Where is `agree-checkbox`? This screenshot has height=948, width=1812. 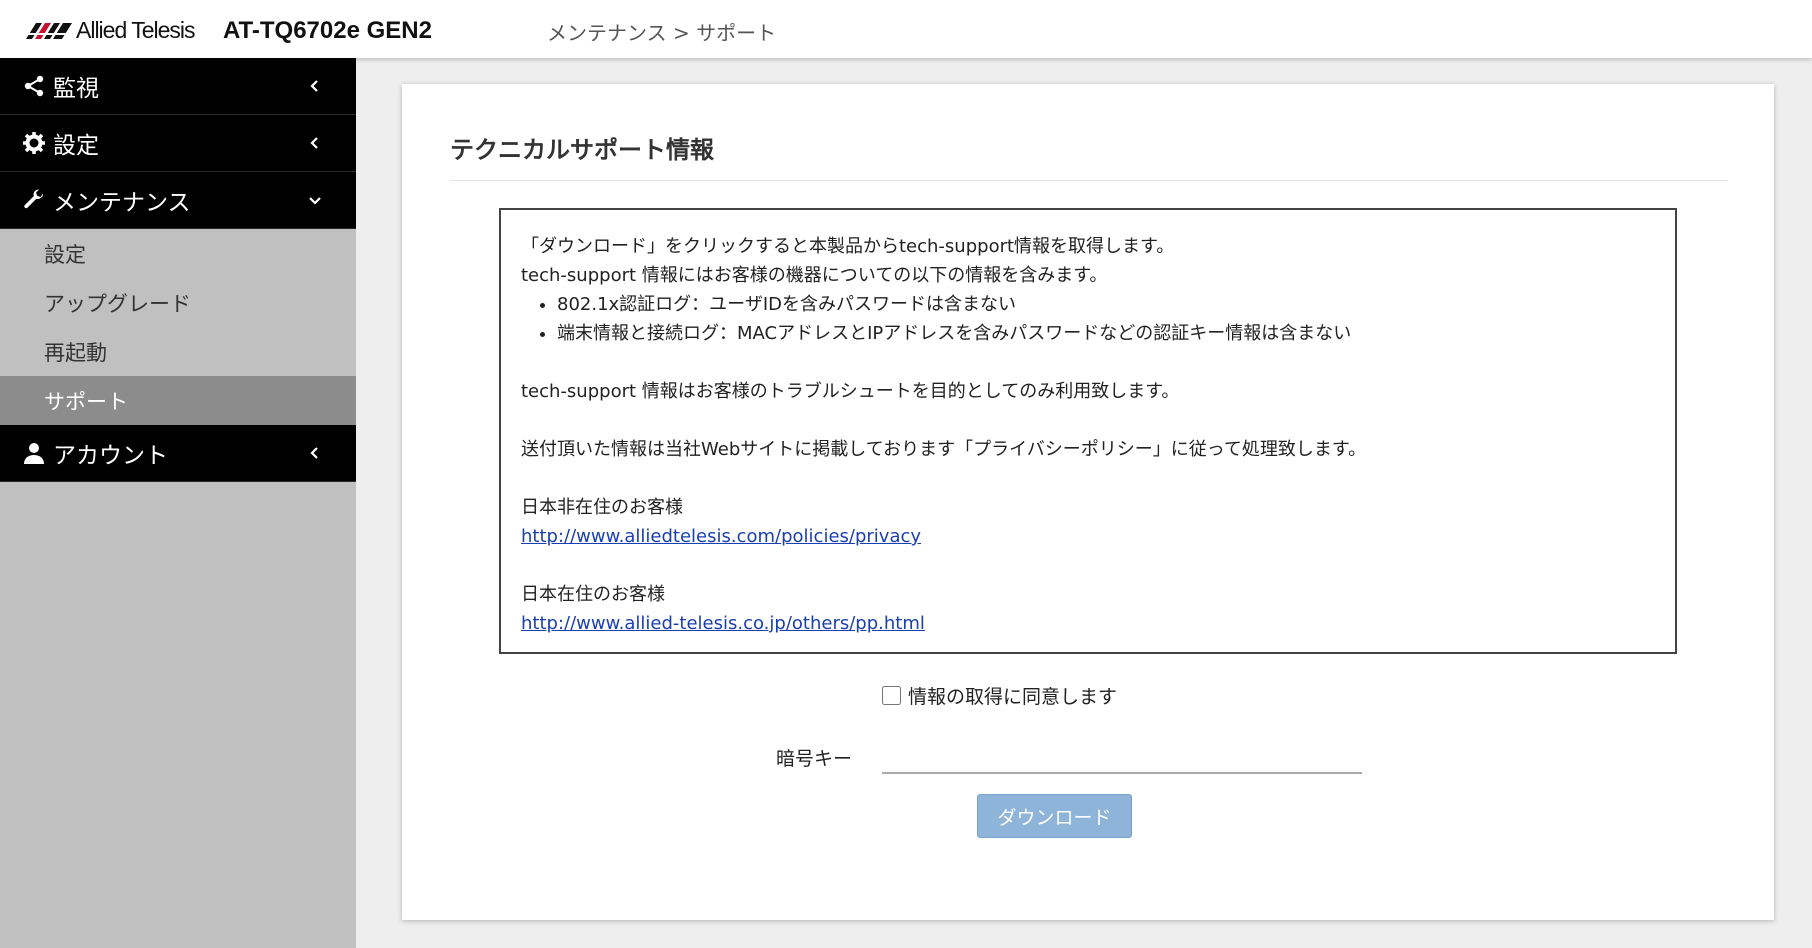
agree-checkbox is located at coordinates (891, 695).